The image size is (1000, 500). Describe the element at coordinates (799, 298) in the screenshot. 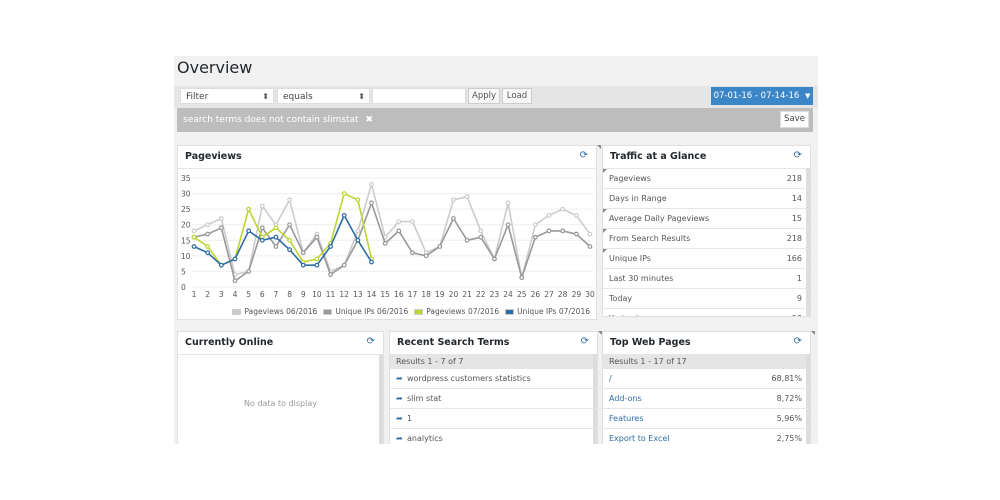

I see `traffic-row-value: 9` at that location.